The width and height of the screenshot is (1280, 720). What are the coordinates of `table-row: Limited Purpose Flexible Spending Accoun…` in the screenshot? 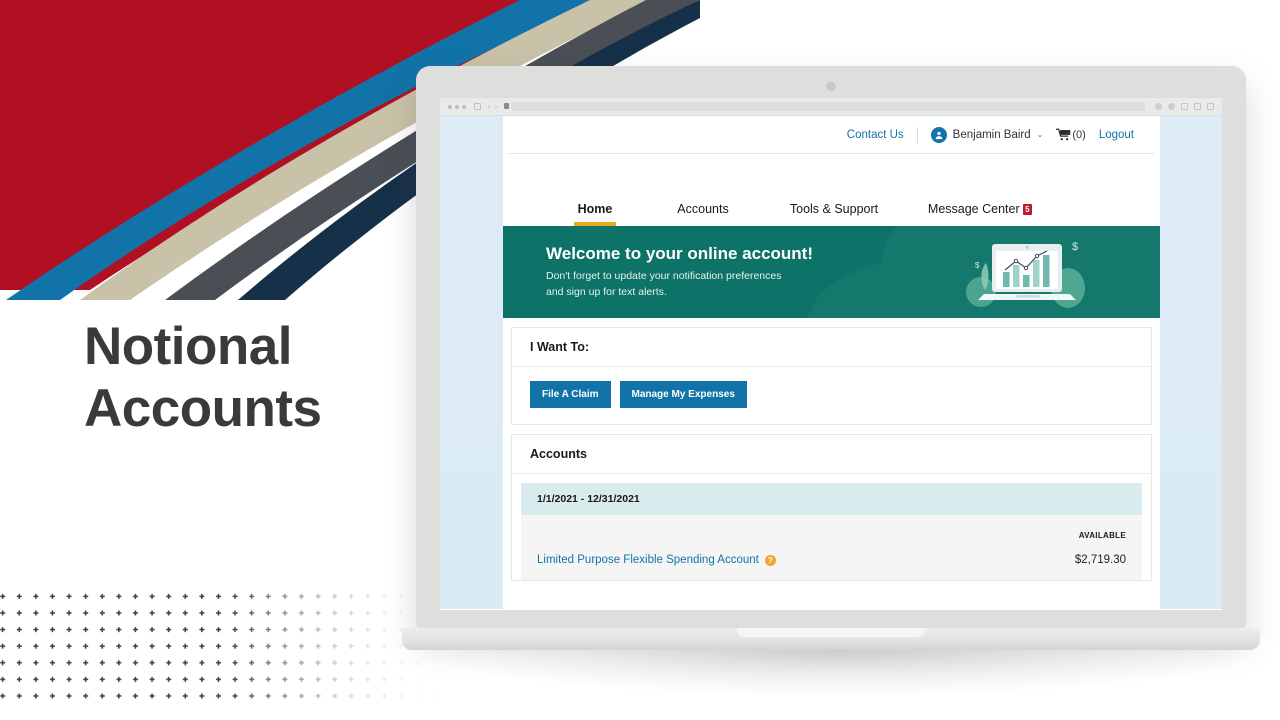 It's located at (831, 565).